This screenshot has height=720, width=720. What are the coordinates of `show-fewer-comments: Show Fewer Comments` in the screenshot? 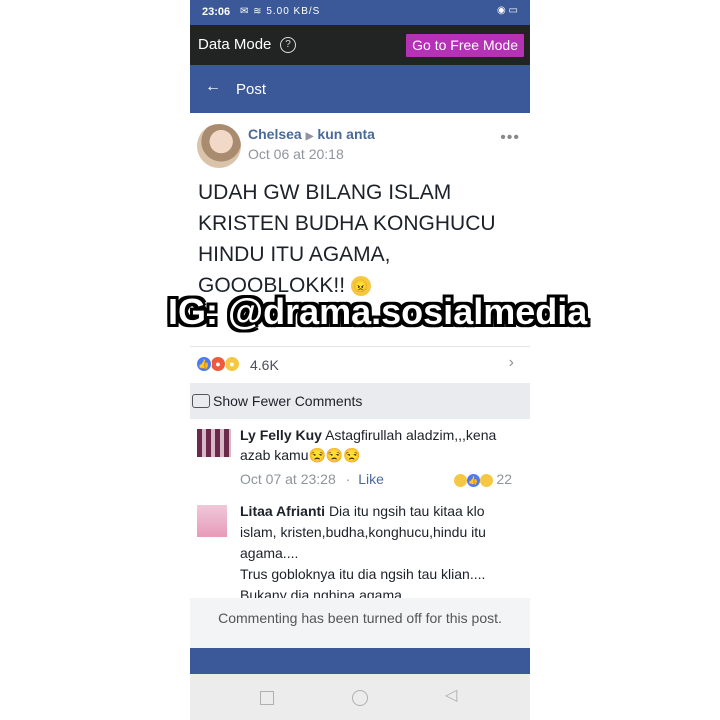 It's located at (360, 401).